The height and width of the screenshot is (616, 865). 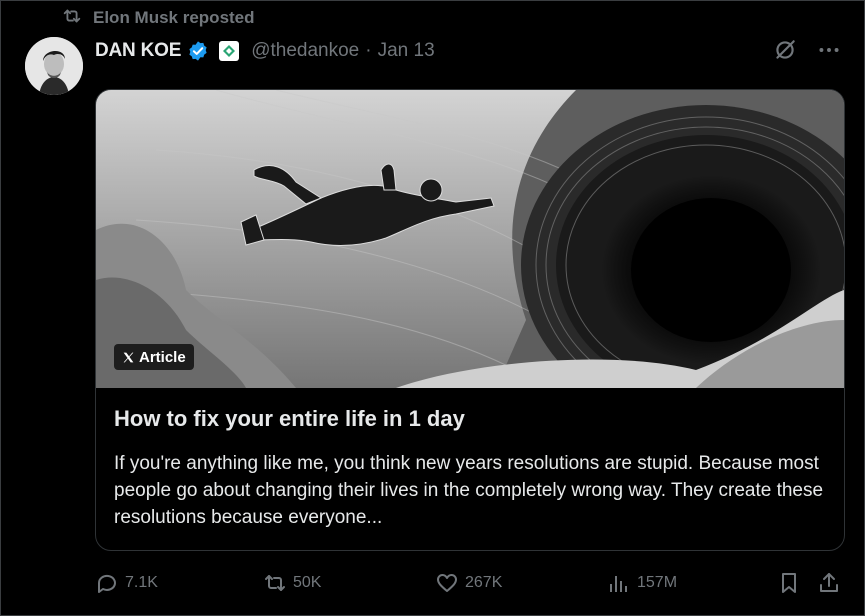 I want to click on more-icon, so click(x=829, y=50).